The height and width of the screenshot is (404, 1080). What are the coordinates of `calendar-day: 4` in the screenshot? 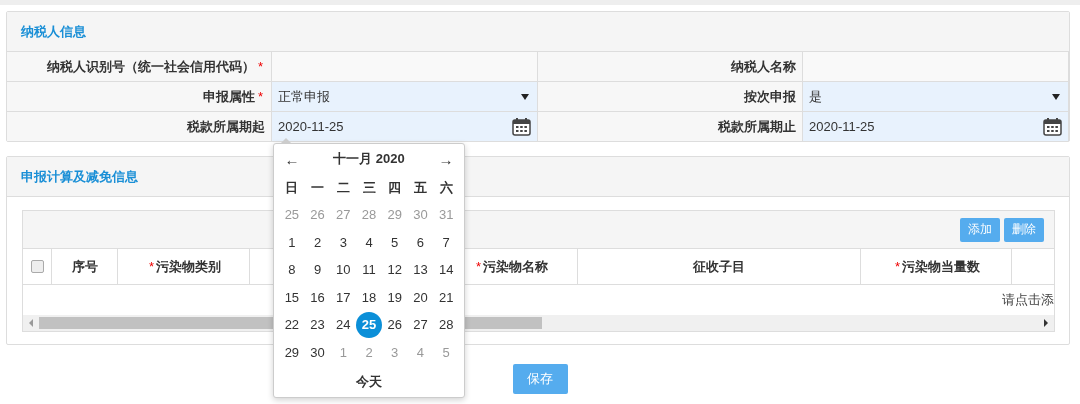 It's located at (369, 242).